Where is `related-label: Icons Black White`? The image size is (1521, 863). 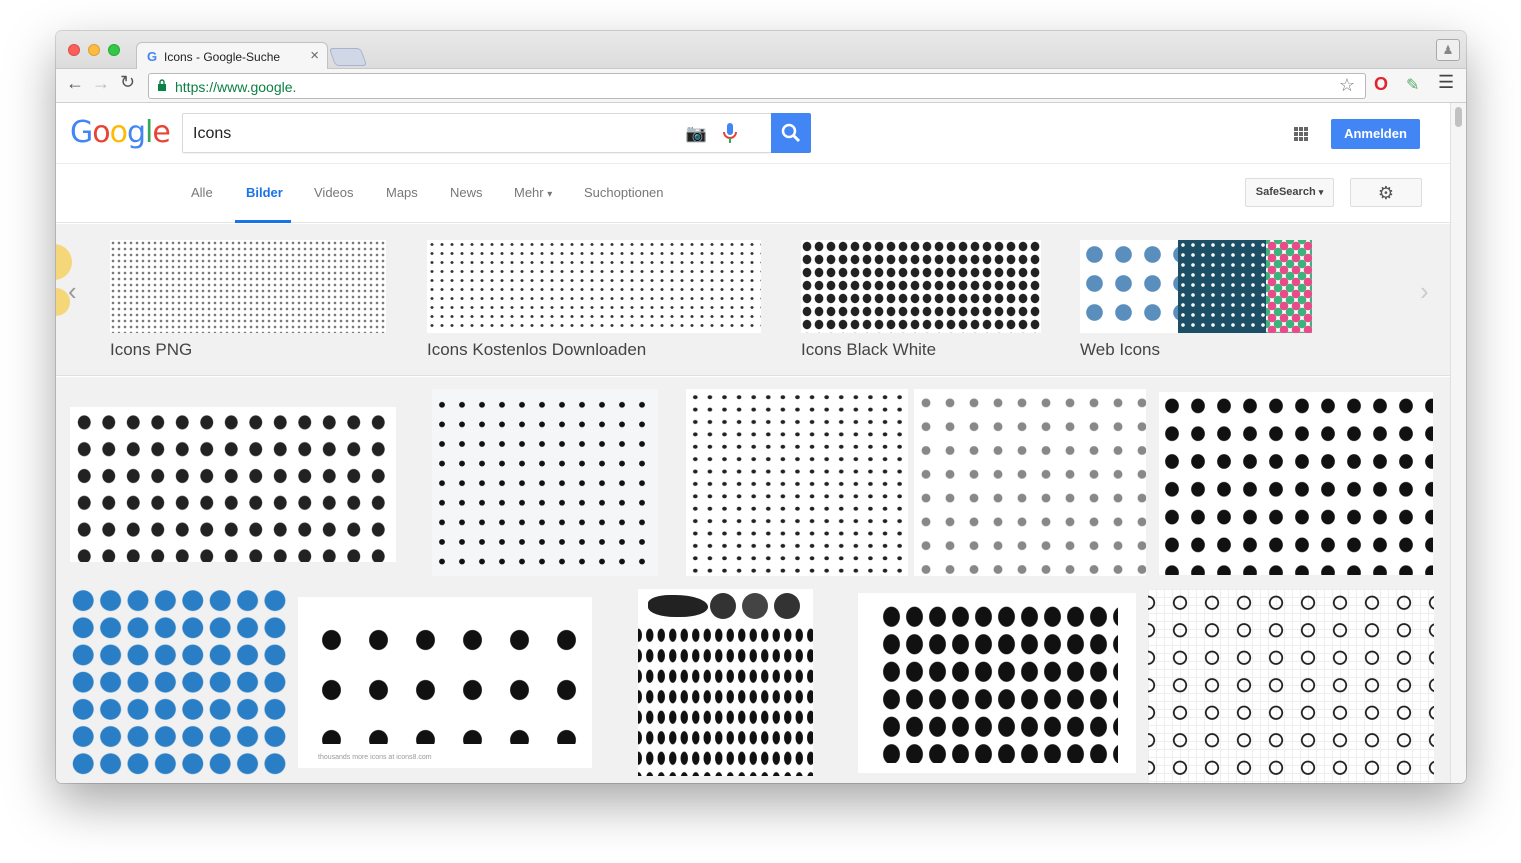
related-label: Icons Black White is located at coordinates (869, 349).